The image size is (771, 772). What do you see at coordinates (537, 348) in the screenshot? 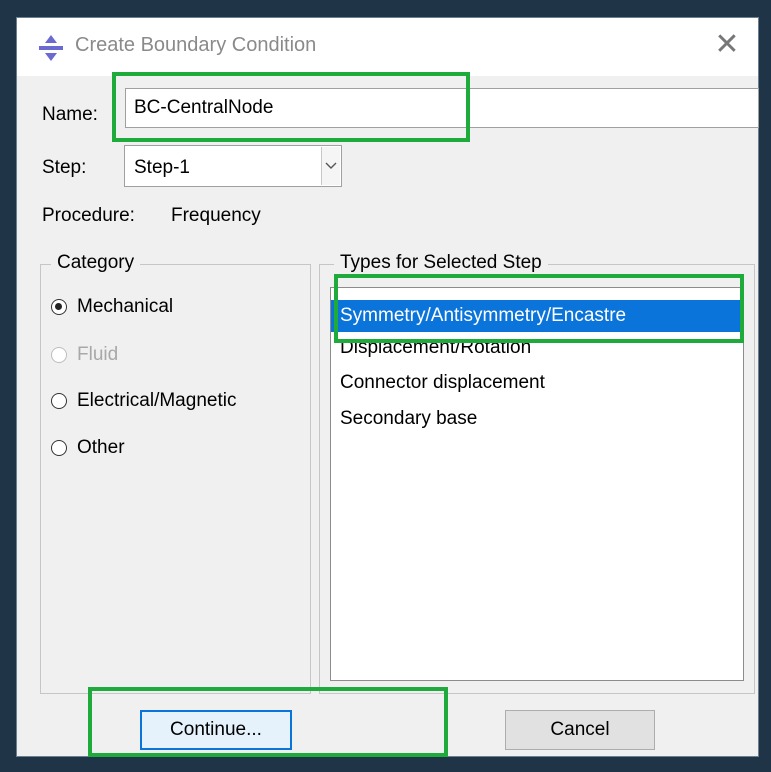
I see `list-item: Displacement/Rotation` at bounding box center [537, 348].